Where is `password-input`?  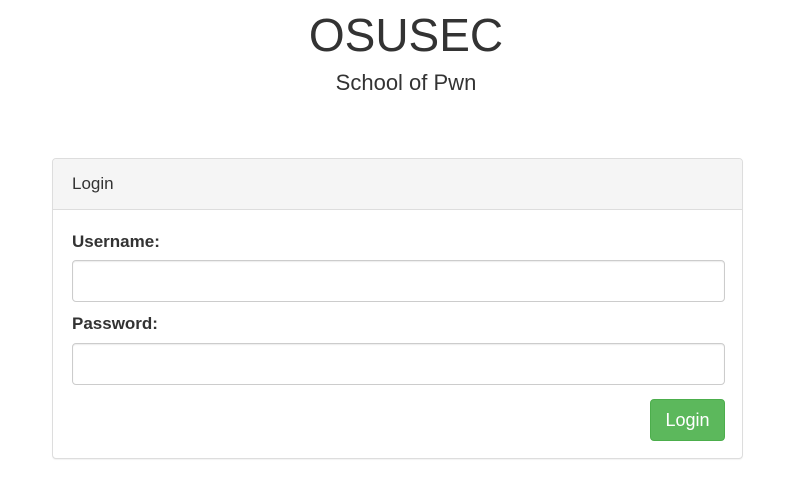 password-input is located at coordinates (398, 364).